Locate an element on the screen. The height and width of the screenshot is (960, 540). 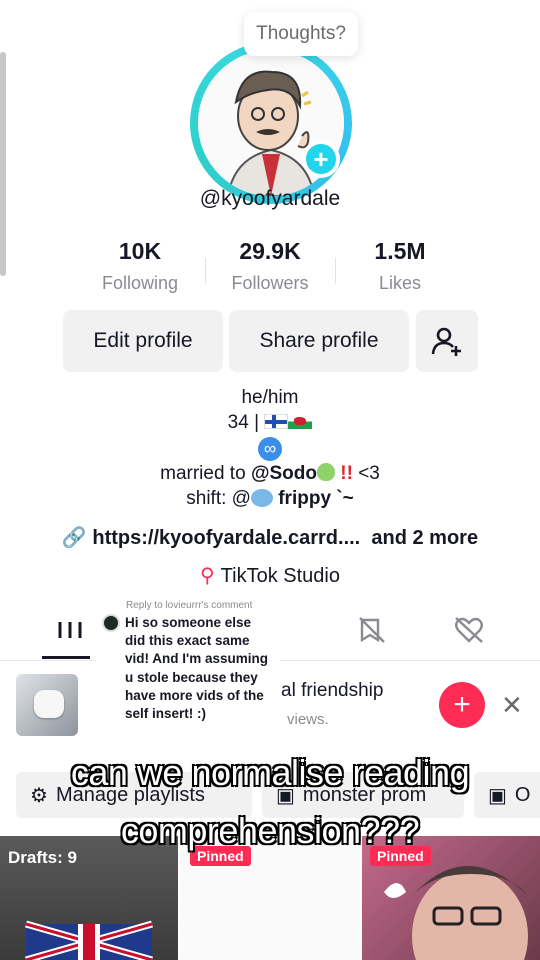
double-exclamation-icon: !! is located at coordinates (346, 473).